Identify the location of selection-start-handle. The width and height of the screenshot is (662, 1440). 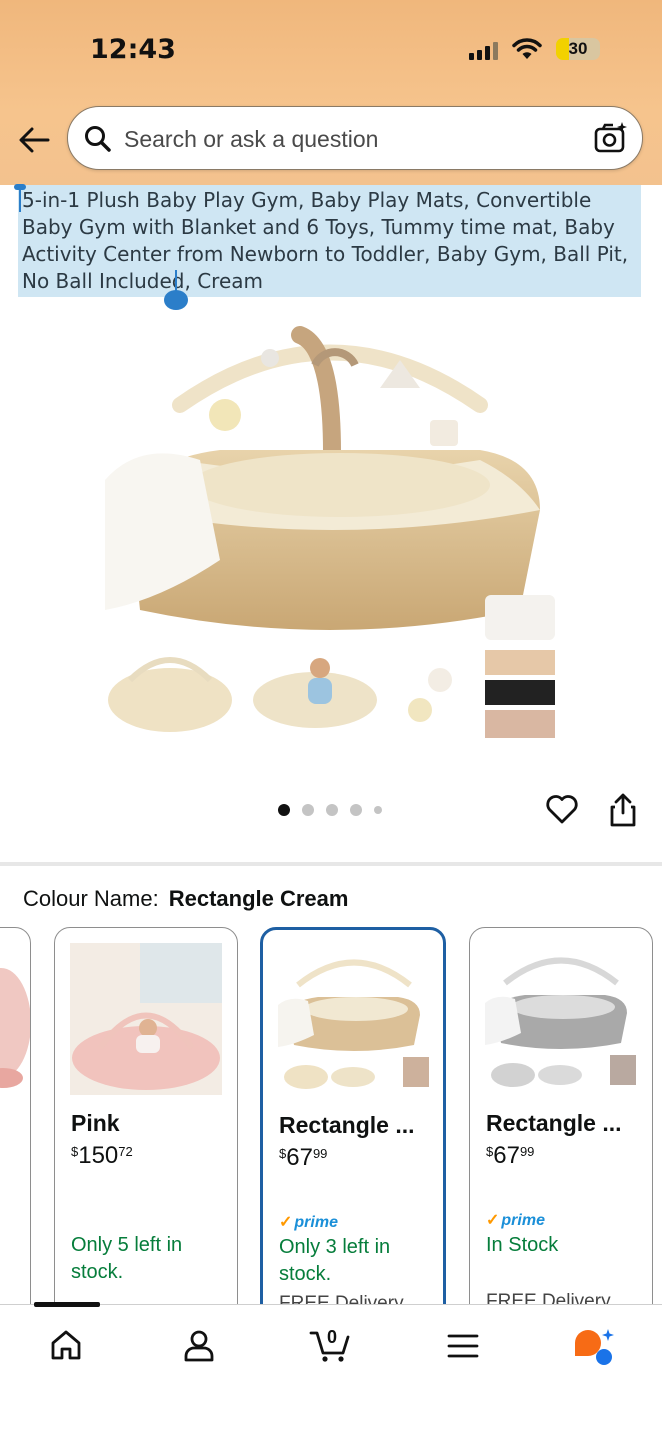
(20, 198).